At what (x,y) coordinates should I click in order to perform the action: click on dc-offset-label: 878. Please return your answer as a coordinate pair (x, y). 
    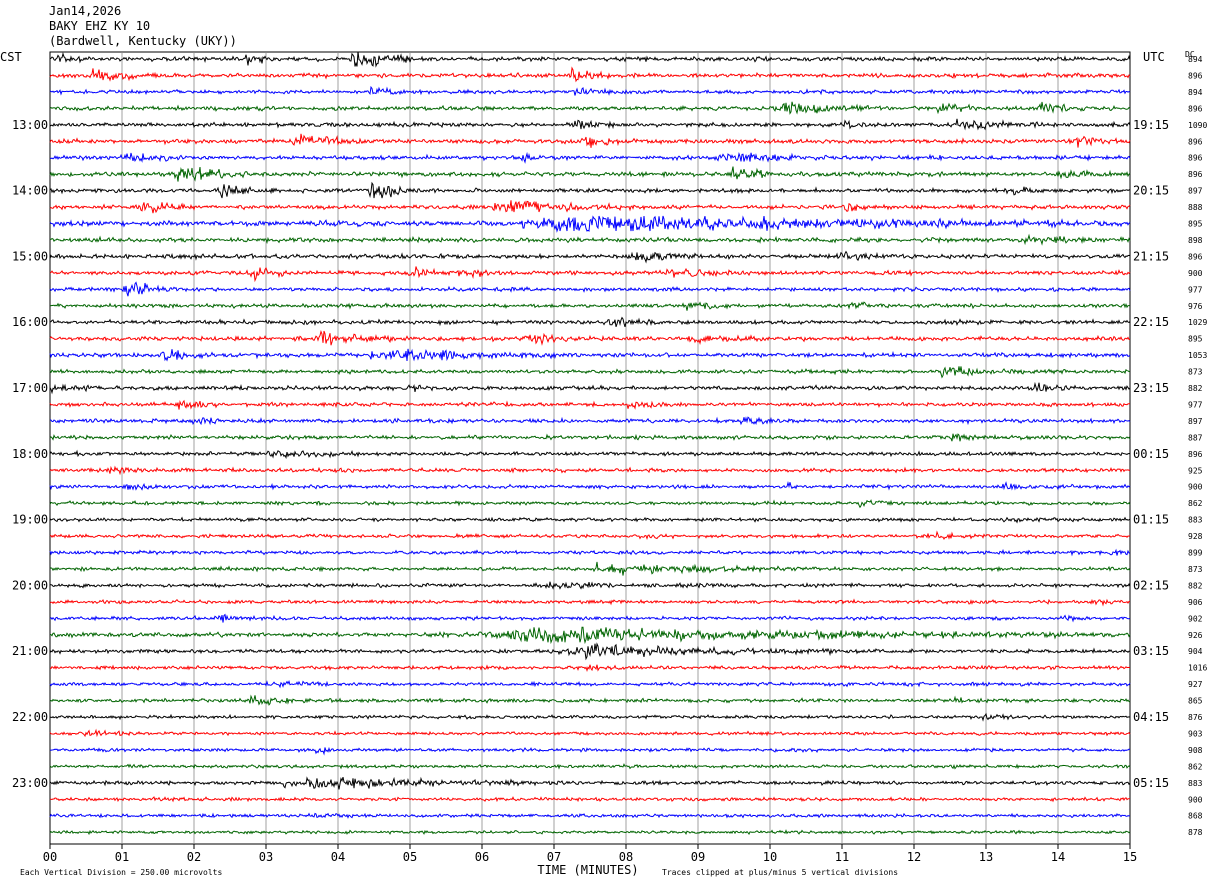
    Looking at the image, I should click on (1195, 832).